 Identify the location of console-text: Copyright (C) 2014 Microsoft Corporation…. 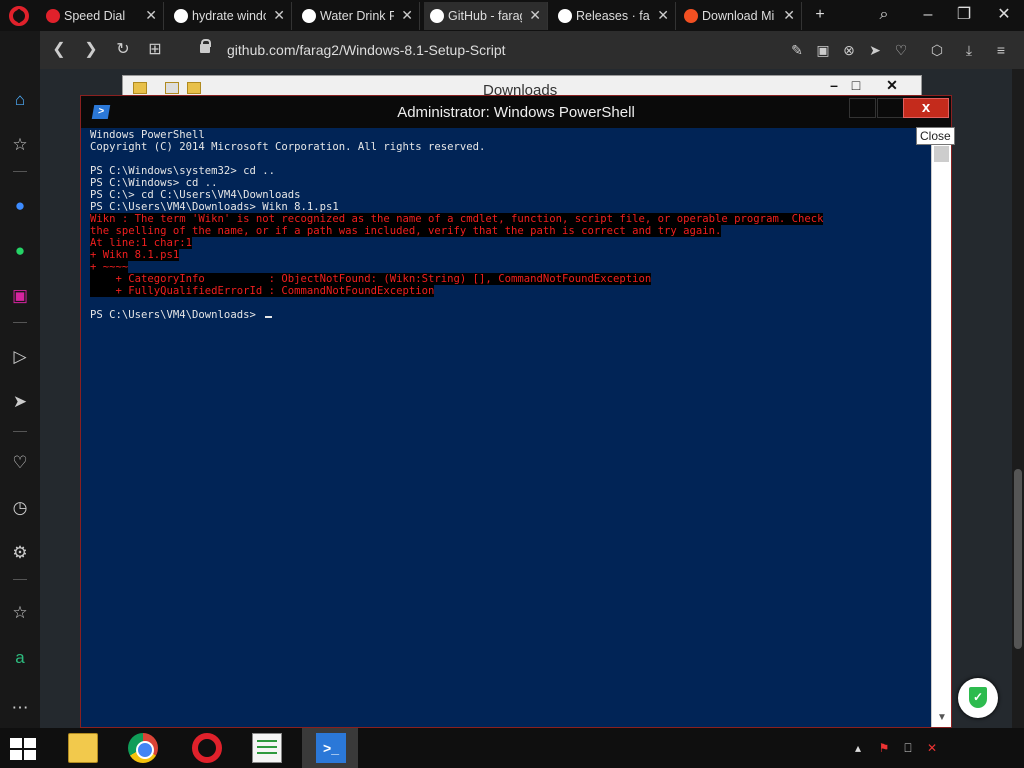
(288, 147).